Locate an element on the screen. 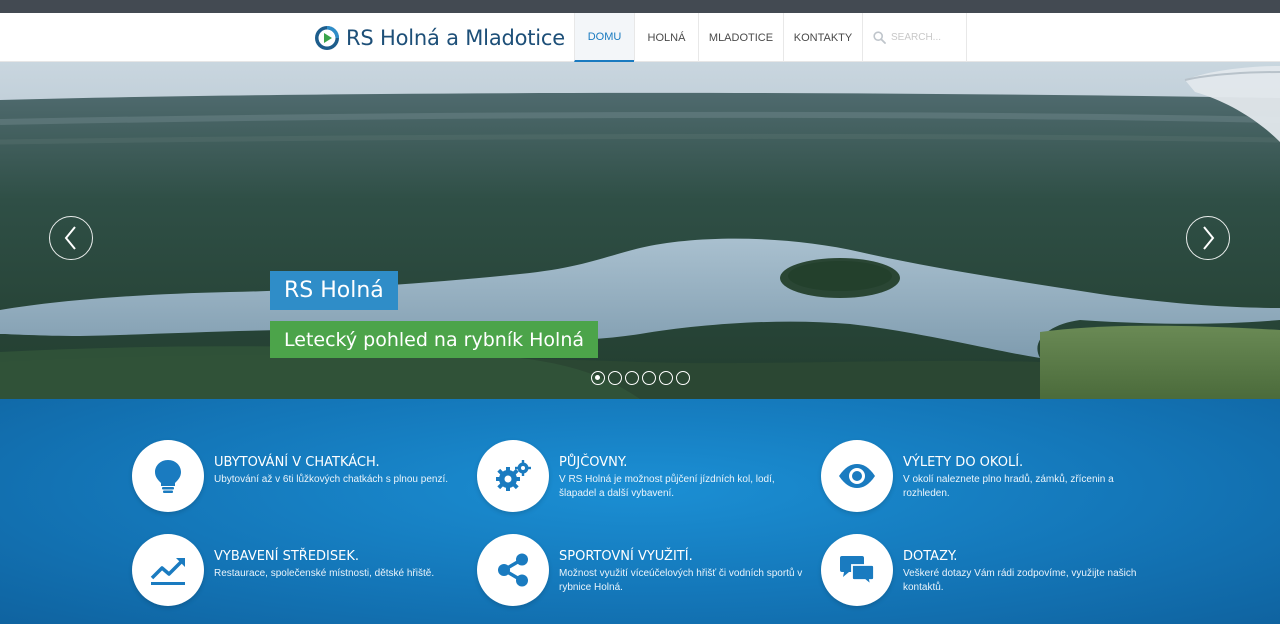 This screenshot has height=624, width=1280. logo-icon is located at coordinates (327, 38).